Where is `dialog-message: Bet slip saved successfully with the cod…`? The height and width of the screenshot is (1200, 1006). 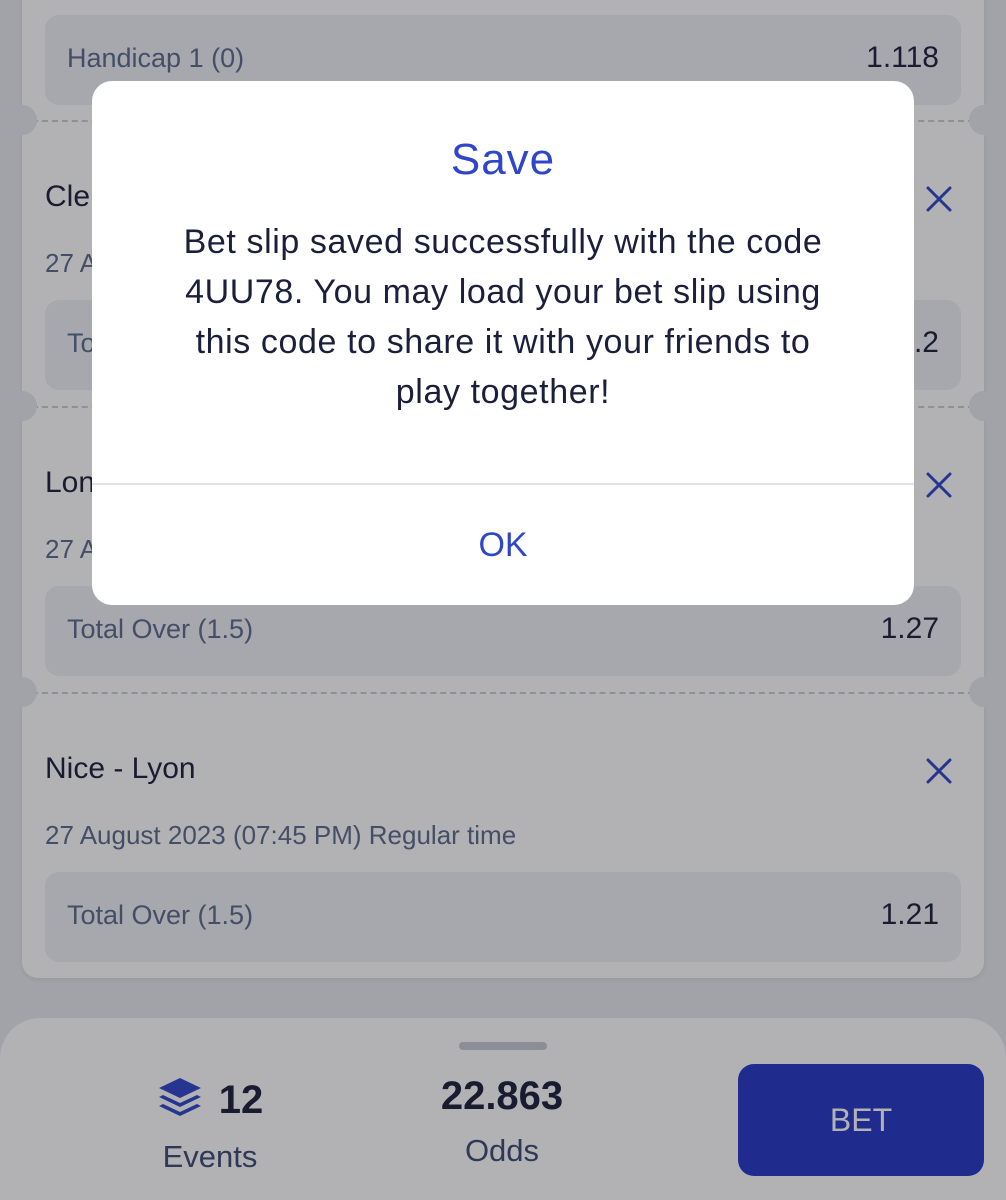 dialog-message: Bet slip saved successfully with the cod… is located at coordinates (503, 317).